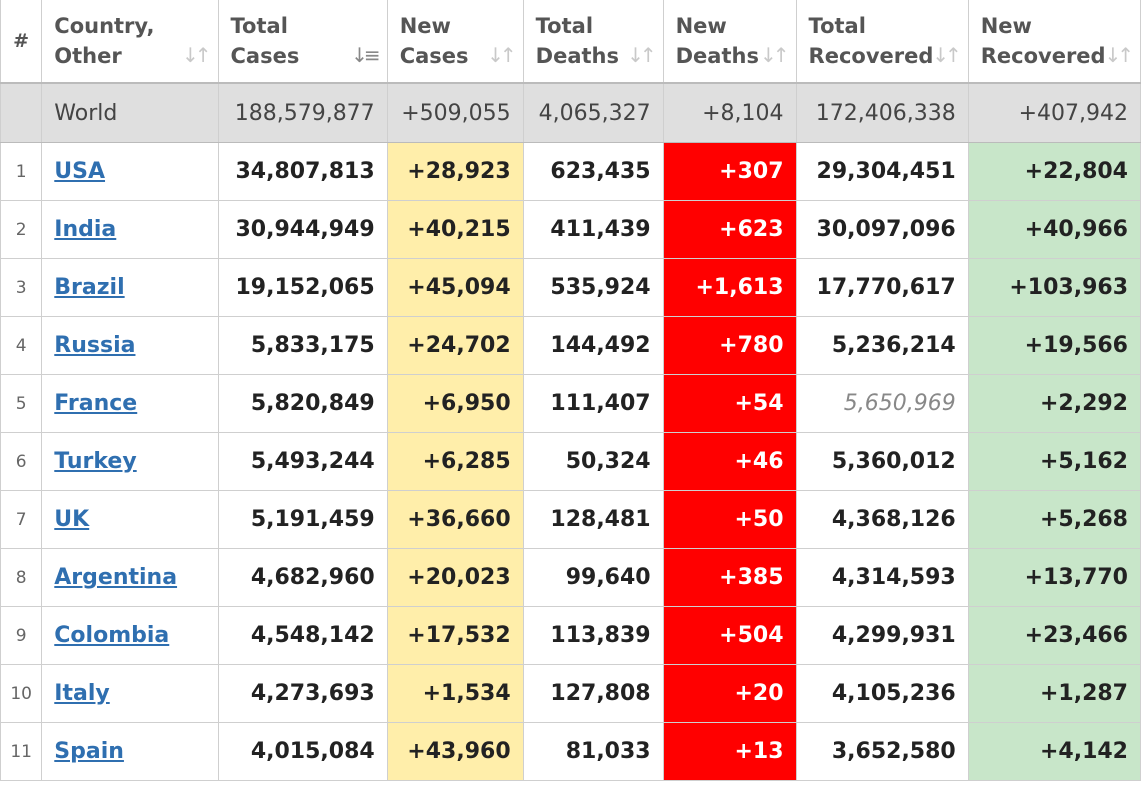 Image resolution: width=1141 pixels, height=792 pixels. Describe the element at coordinates (1054, 751) in the screenshot. I see `new-recovered-cell: +4,142` at that location.